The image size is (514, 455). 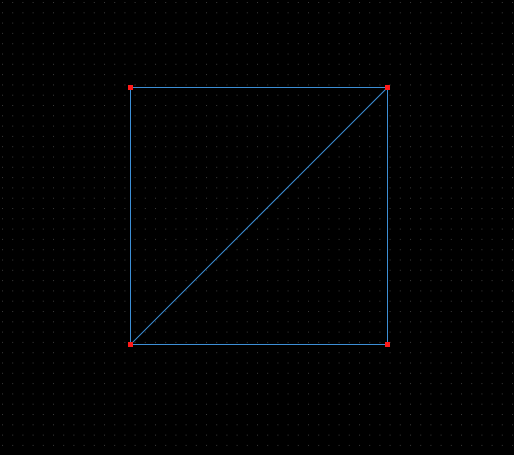 What do you see at coordinates (130, 344) in the screenshot?
I see `vertex-bottom-left` at bounding box center [130, 344].